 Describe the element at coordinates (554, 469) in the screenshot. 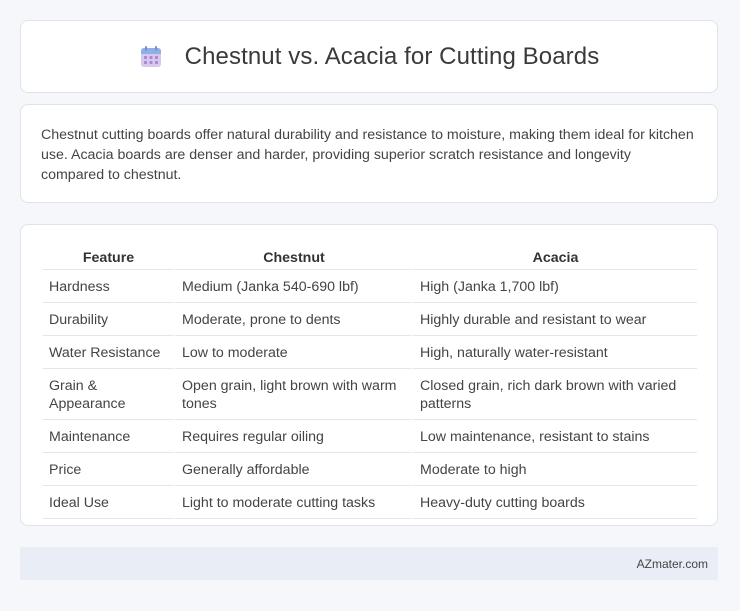

I see `acacia-cell: Moderate to high` at that location.